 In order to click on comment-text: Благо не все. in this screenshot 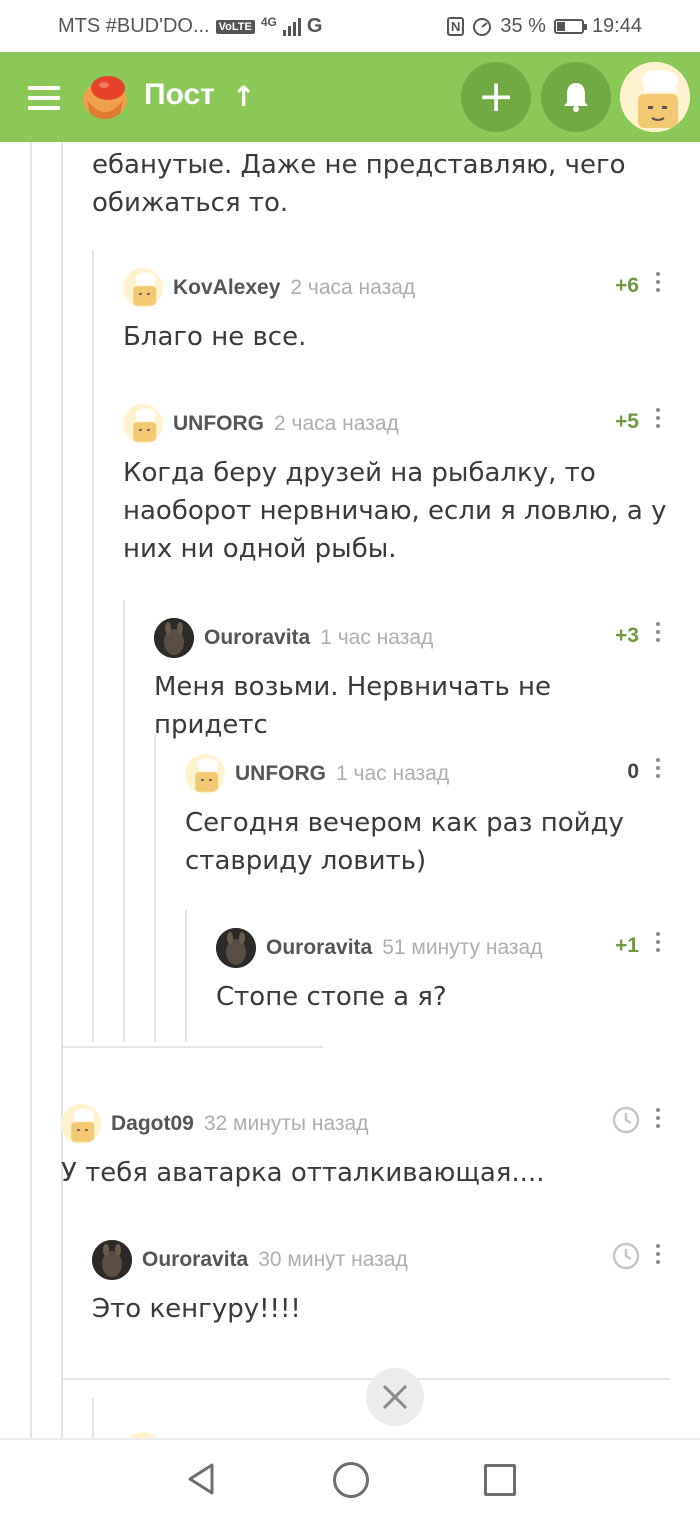, I will do `click(215, 337)`.